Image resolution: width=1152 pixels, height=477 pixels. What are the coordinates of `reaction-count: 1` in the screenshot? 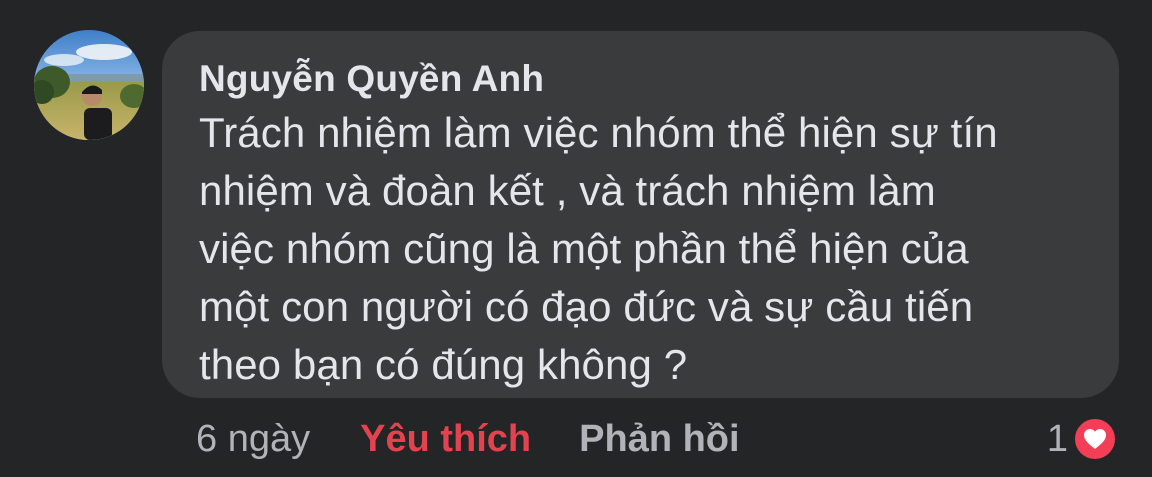 It's located at (1057, 438).